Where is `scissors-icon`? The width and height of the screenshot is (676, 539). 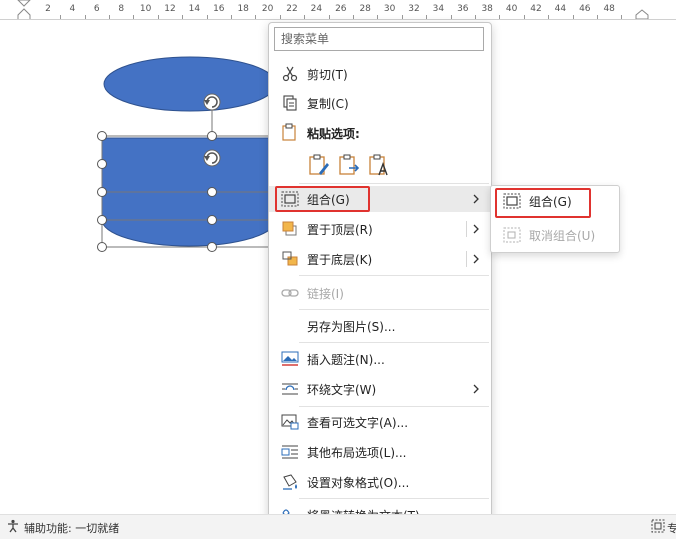
scissors-icon is located at coordinates (290, 74).